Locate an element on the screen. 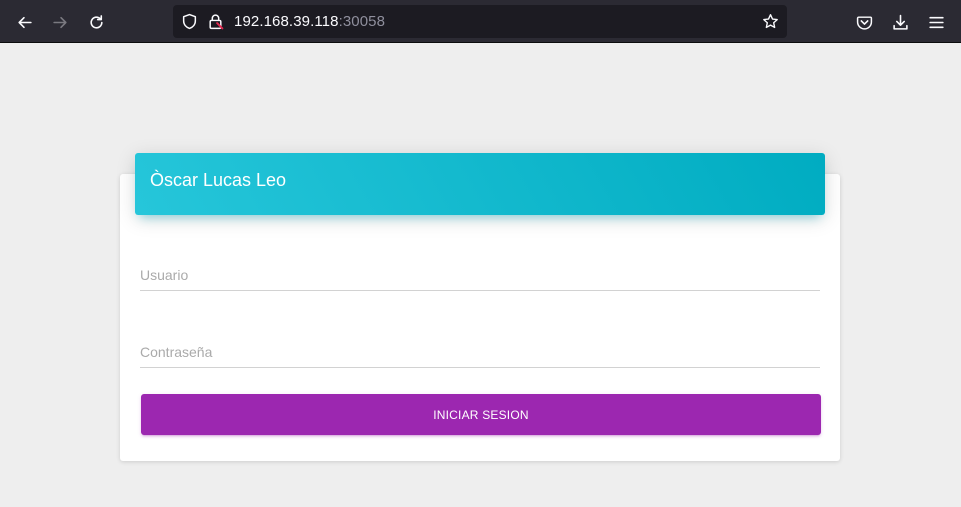  address-bar: 192.168.39.118:30058 is located at coordinates (480, 21).